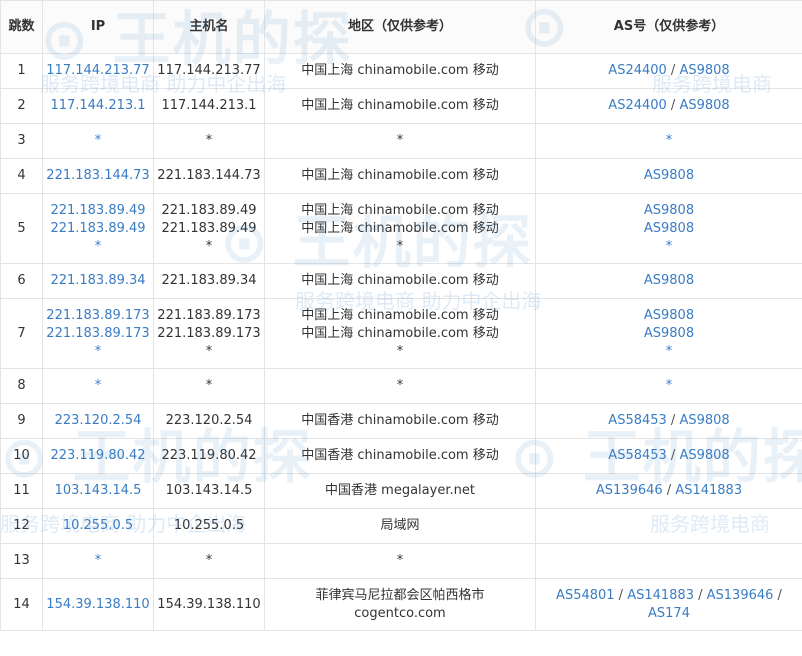 This screenshot has height=656, width=802. What do you see at coordinates (21, 421) in the screenshot?
I see `hop-cell: 9` at bounding box center [21, 421].